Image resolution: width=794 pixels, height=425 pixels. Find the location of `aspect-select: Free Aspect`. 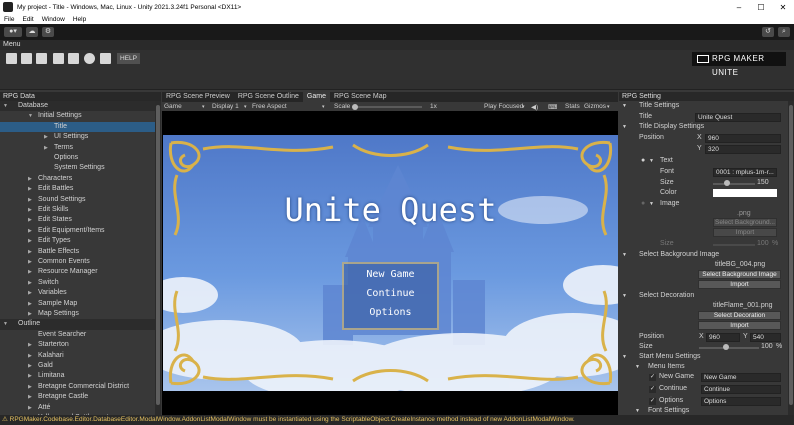

aspect-select: Free Aspect is located at coordinates (269, 106).